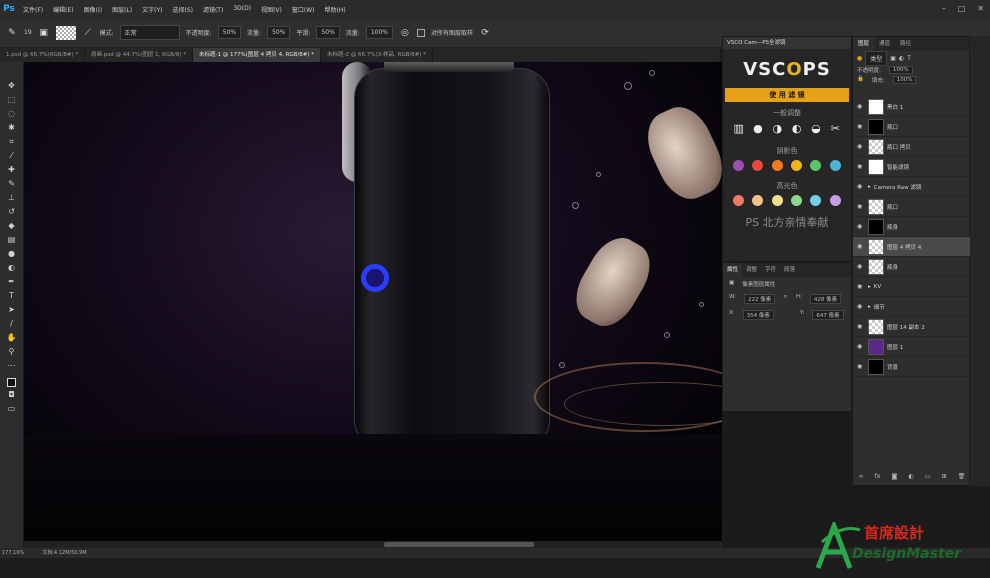 The height and width of the screenshot is (578, 990). Describe the element at coordinates (257, 55) in the screenshot. I see `document-tab: 未标题-1 @ 177%(图层 4 拷贝 4, RGB/8#) *` at that location.